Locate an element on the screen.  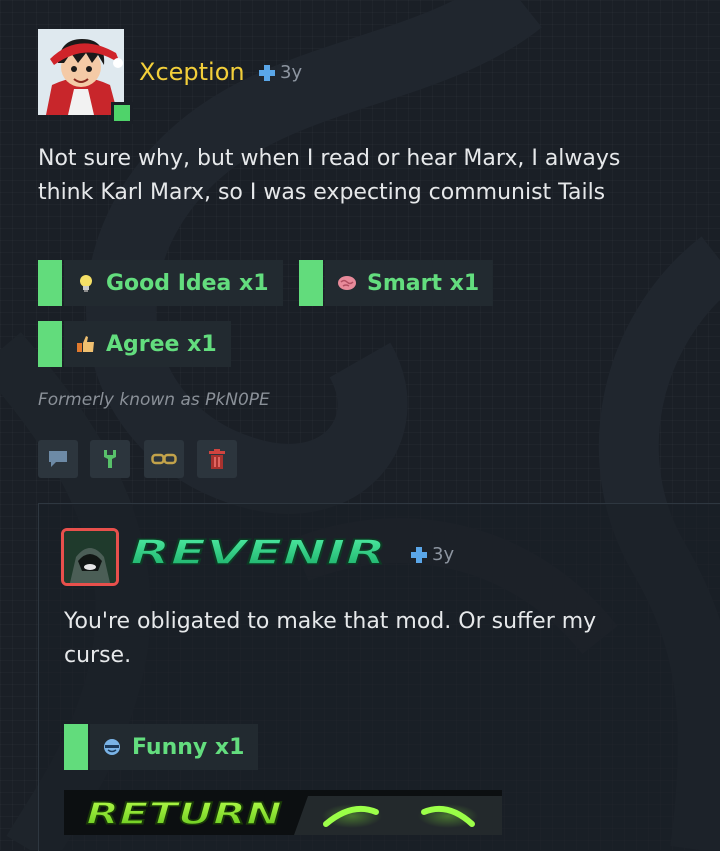
reply-meta: 3y is located at coordinates (432, 554).